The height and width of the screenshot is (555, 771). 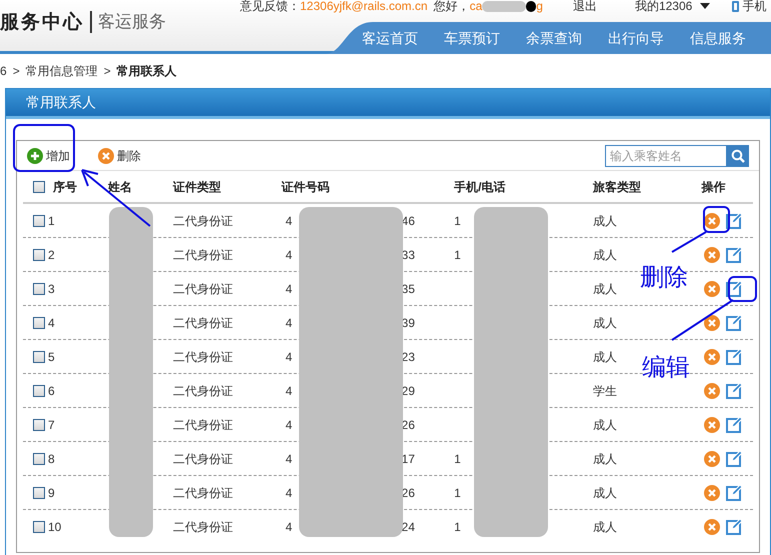 I want to click on nav-link: 信息服务, so click(x=718, y=38).